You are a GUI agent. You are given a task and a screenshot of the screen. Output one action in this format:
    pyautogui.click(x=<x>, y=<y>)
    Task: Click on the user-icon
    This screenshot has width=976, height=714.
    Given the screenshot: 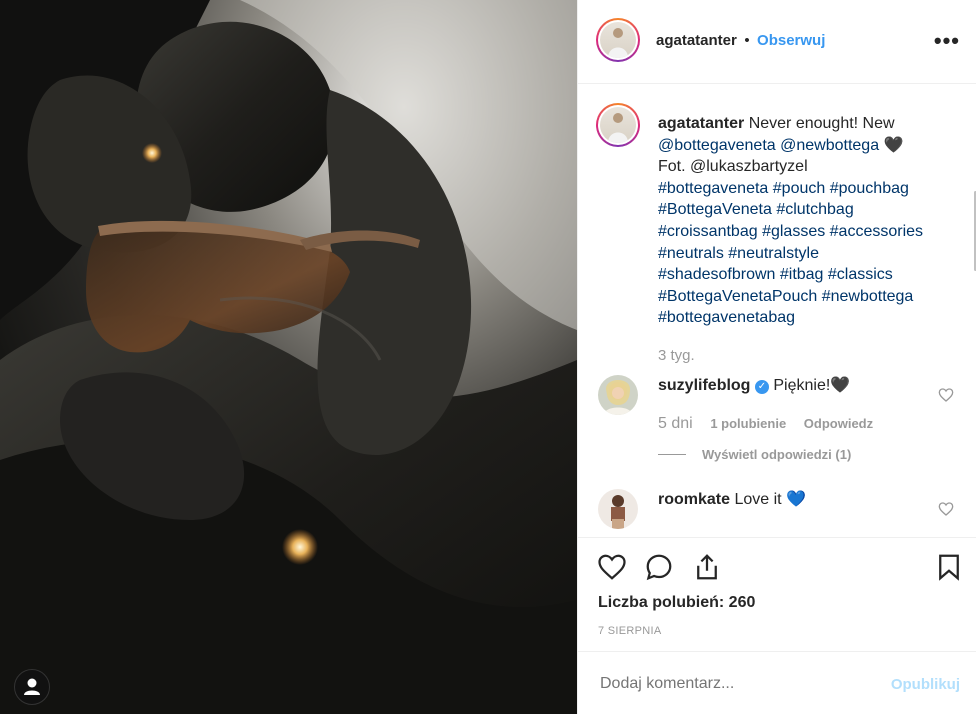 What is the action you would take?
    pyautogui.click(x=32, y=686)
    